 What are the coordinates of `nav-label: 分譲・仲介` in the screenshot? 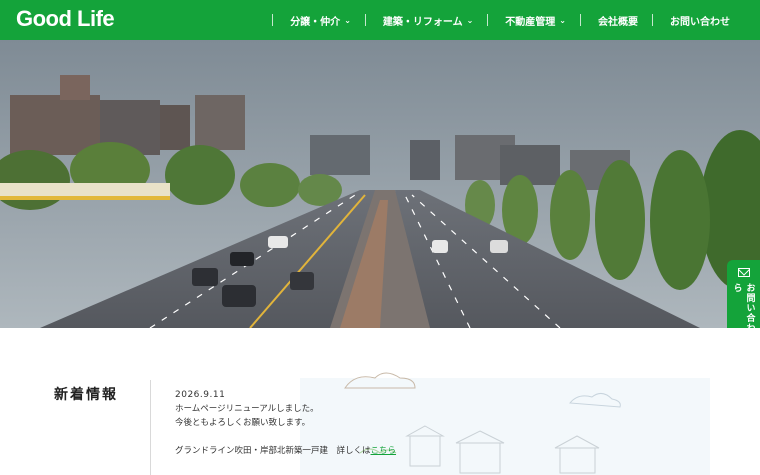 It's located at (315, 22).